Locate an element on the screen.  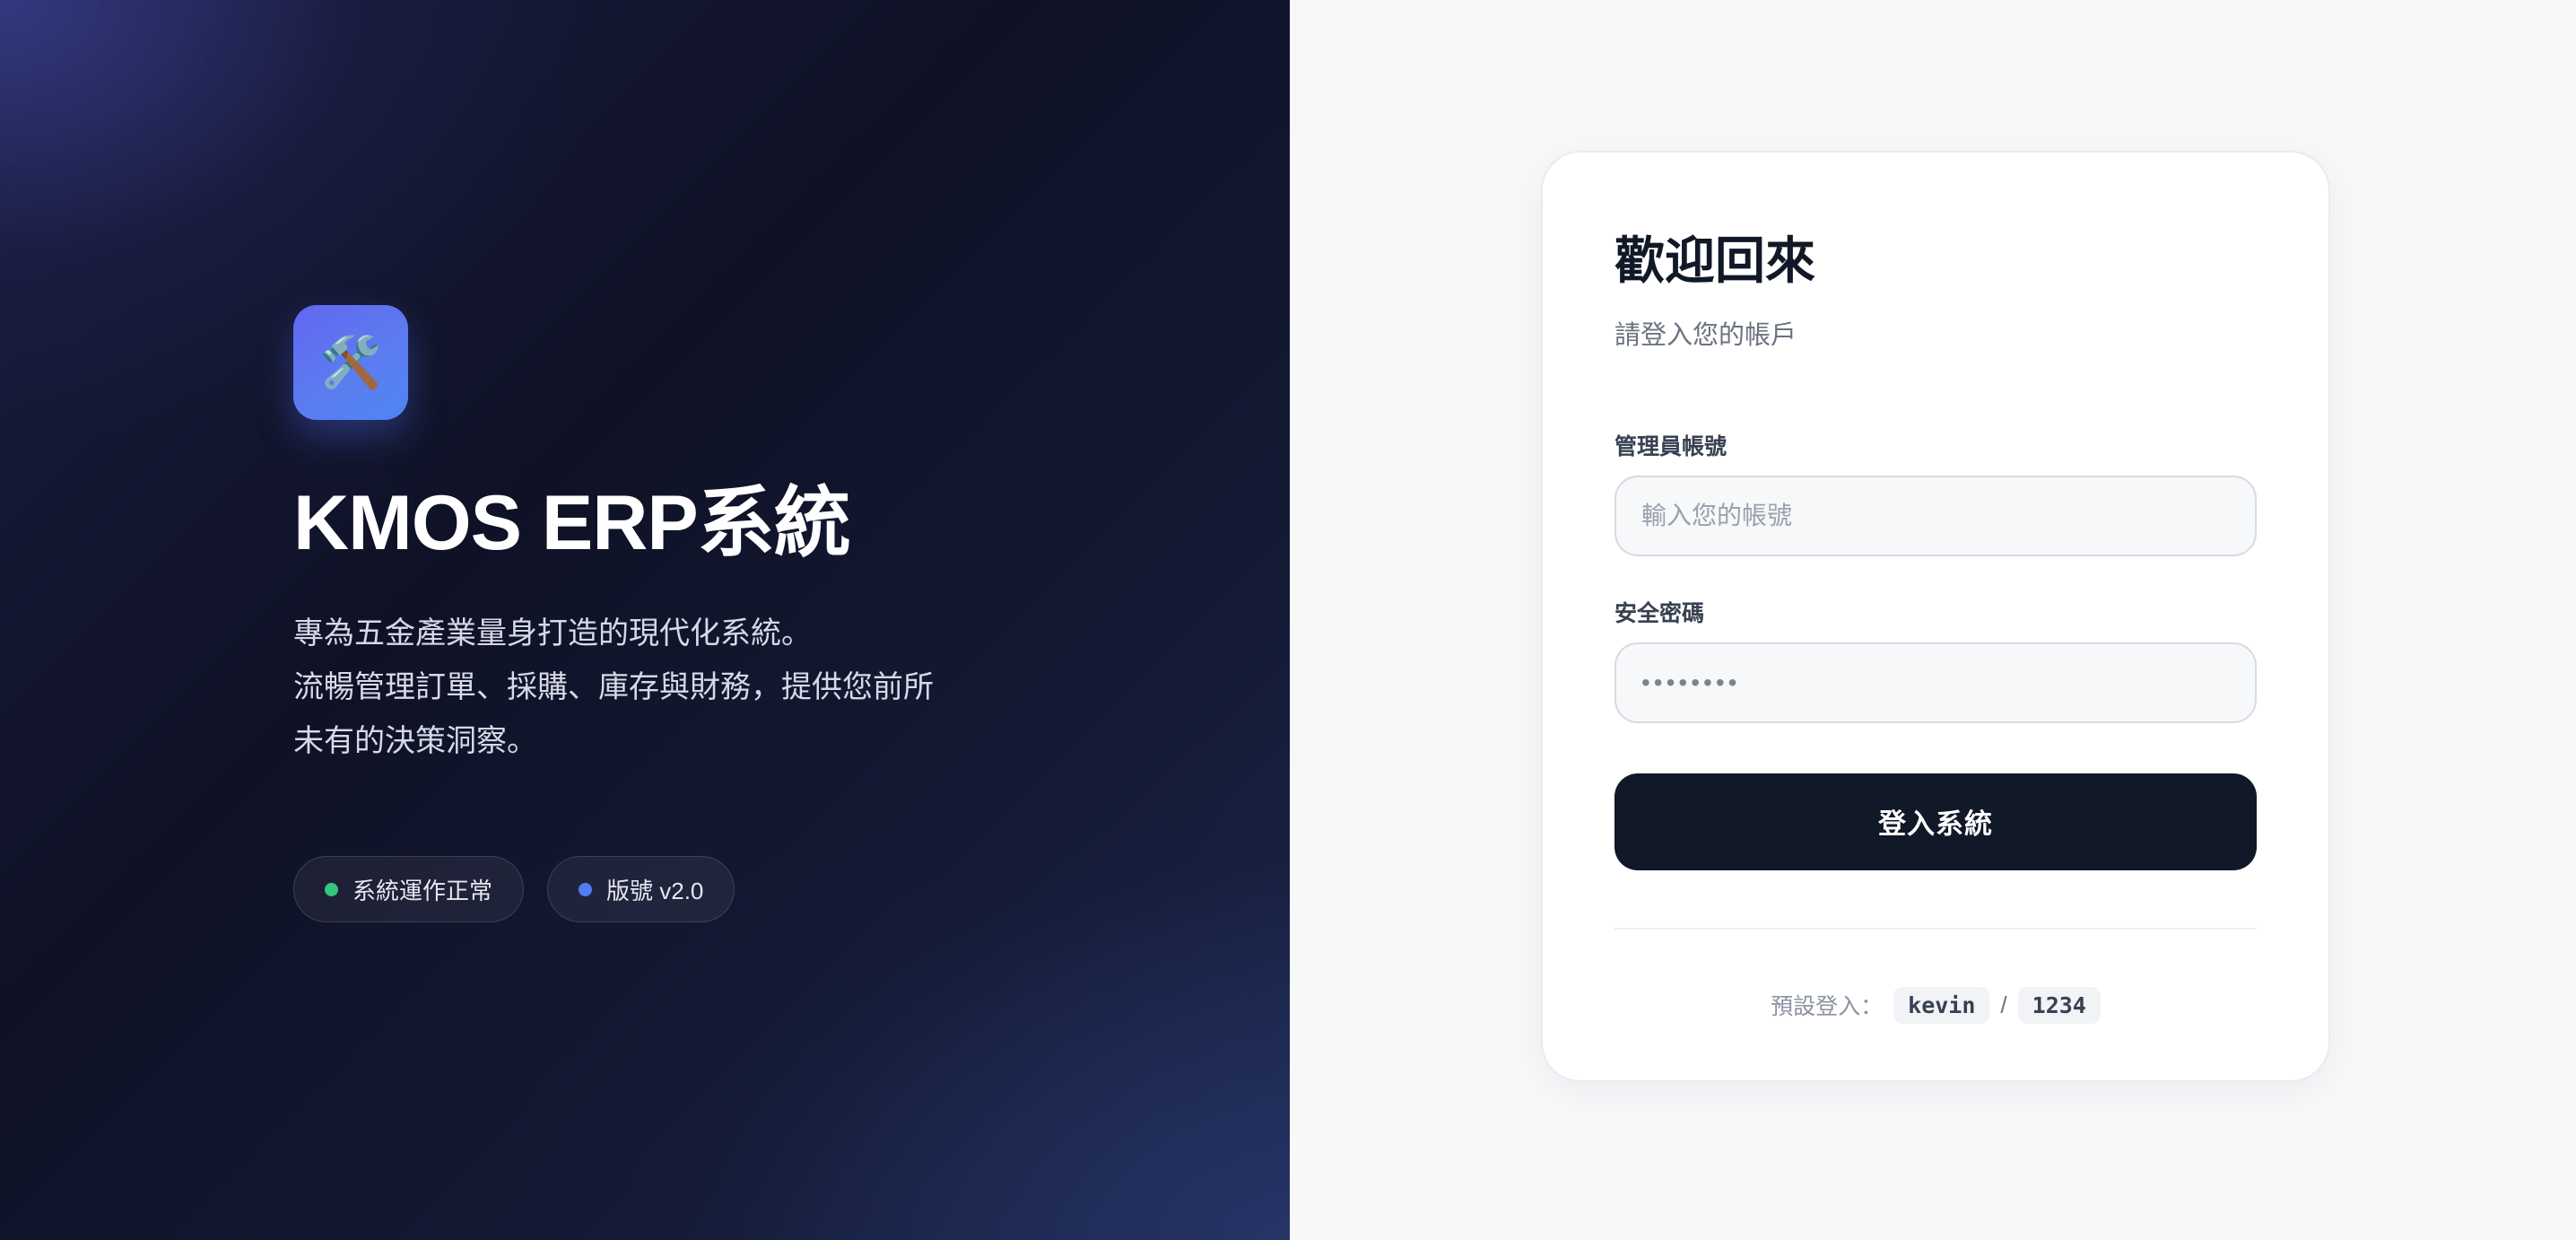
status-badges: 系統運作正常 版號 v2.0 is located at coordinates (652, 889).